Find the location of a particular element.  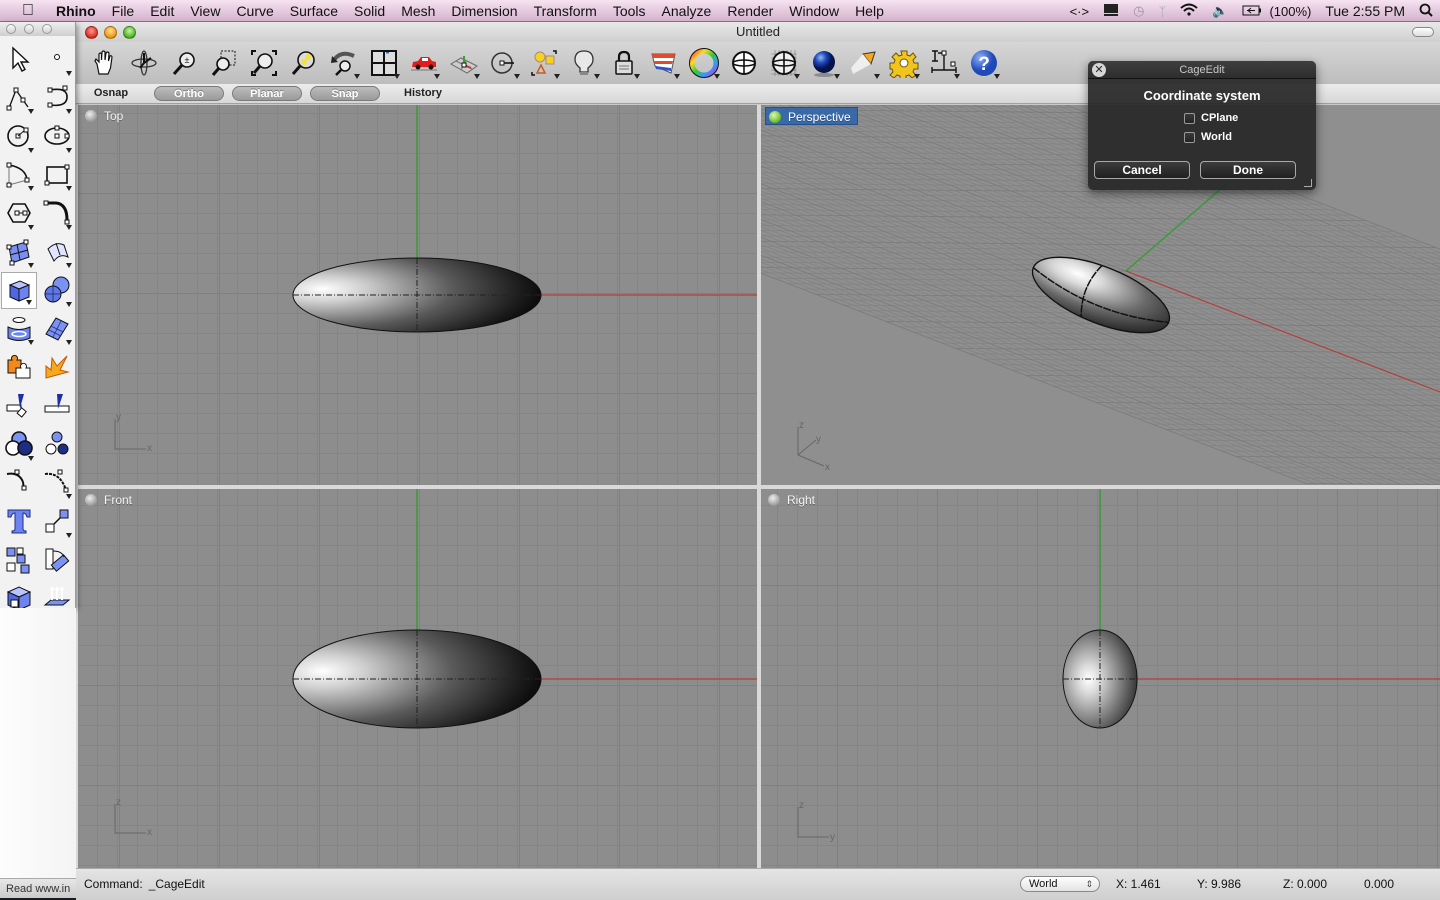

script-arrows-icon: <·> is located at coordinates (1080, 11).